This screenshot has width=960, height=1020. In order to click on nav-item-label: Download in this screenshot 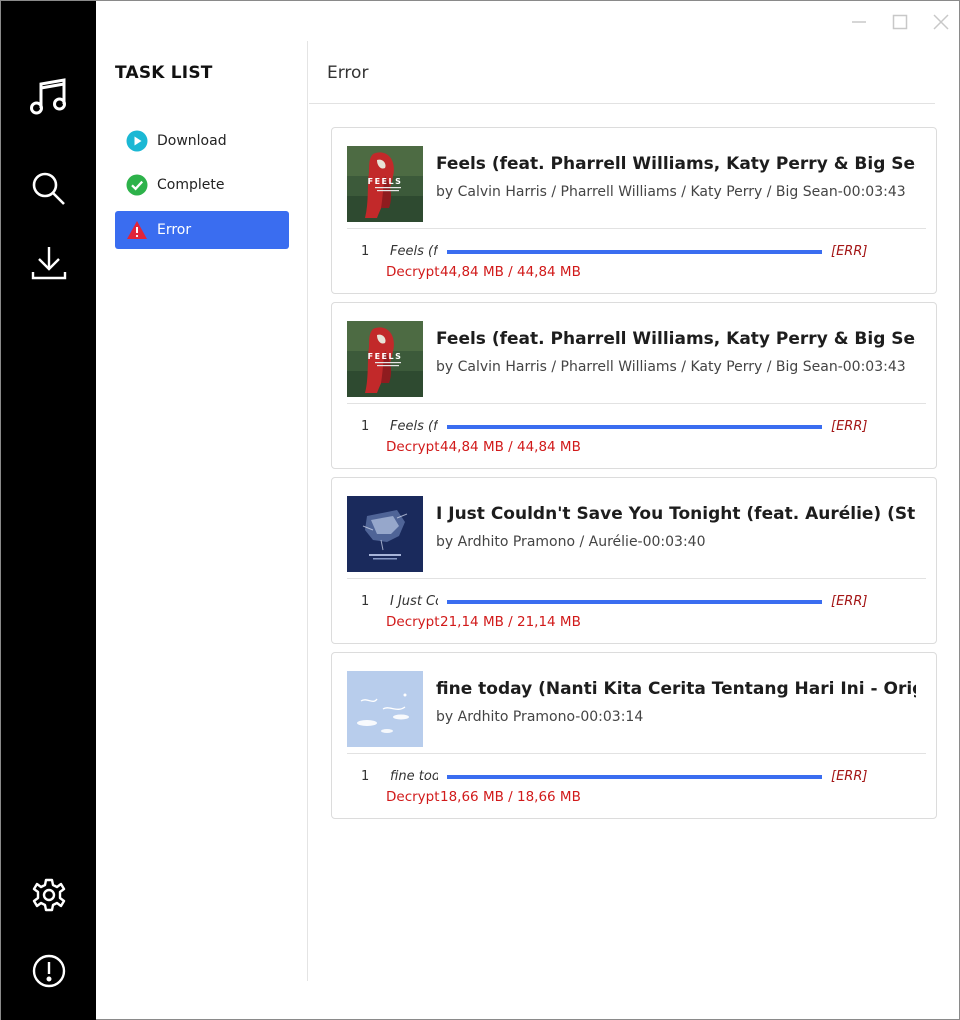, I will do `click(192, 141)`.